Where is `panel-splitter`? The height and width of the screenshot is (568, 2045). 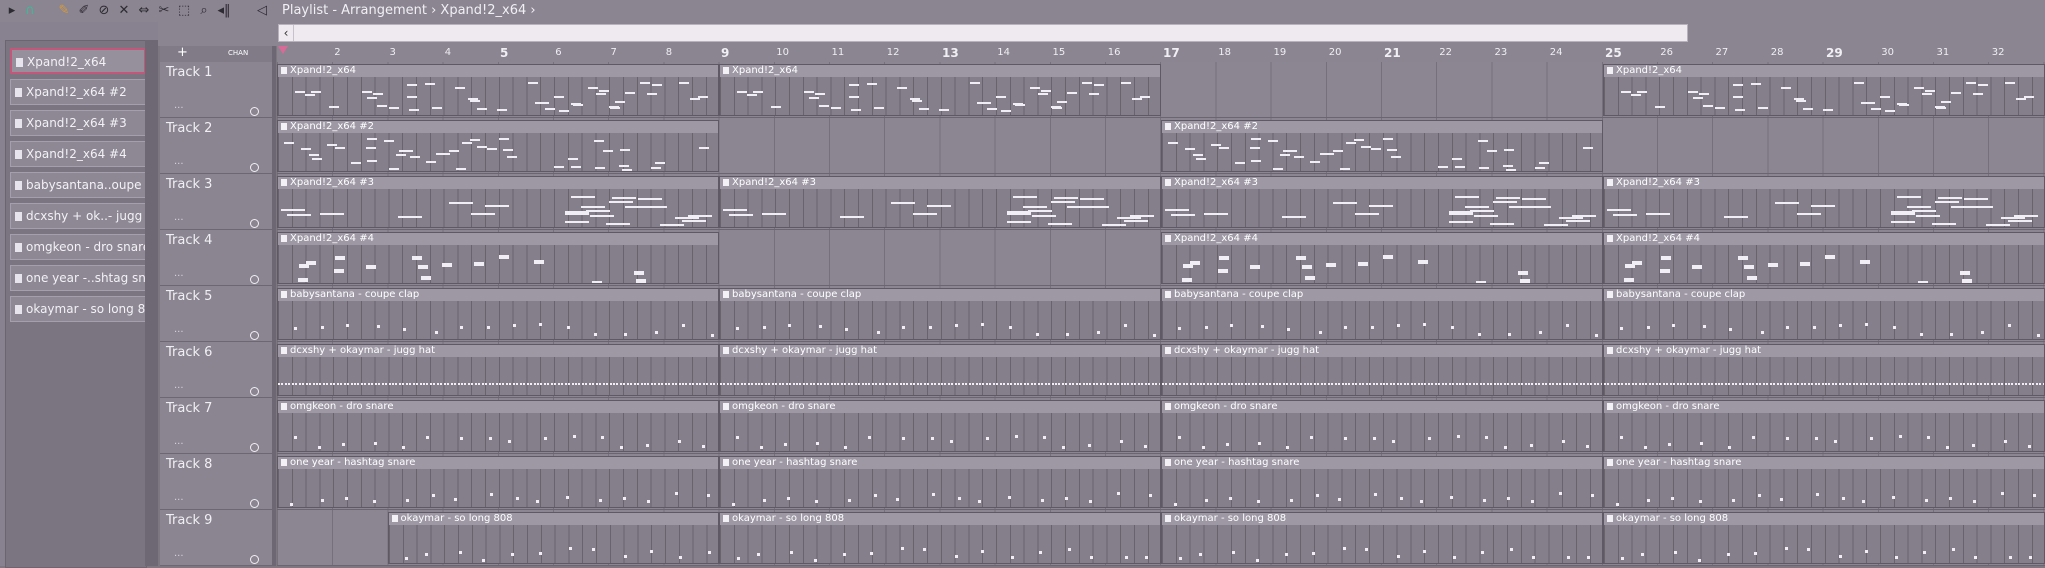
panel-splitter is located at coordinates (151, 303).